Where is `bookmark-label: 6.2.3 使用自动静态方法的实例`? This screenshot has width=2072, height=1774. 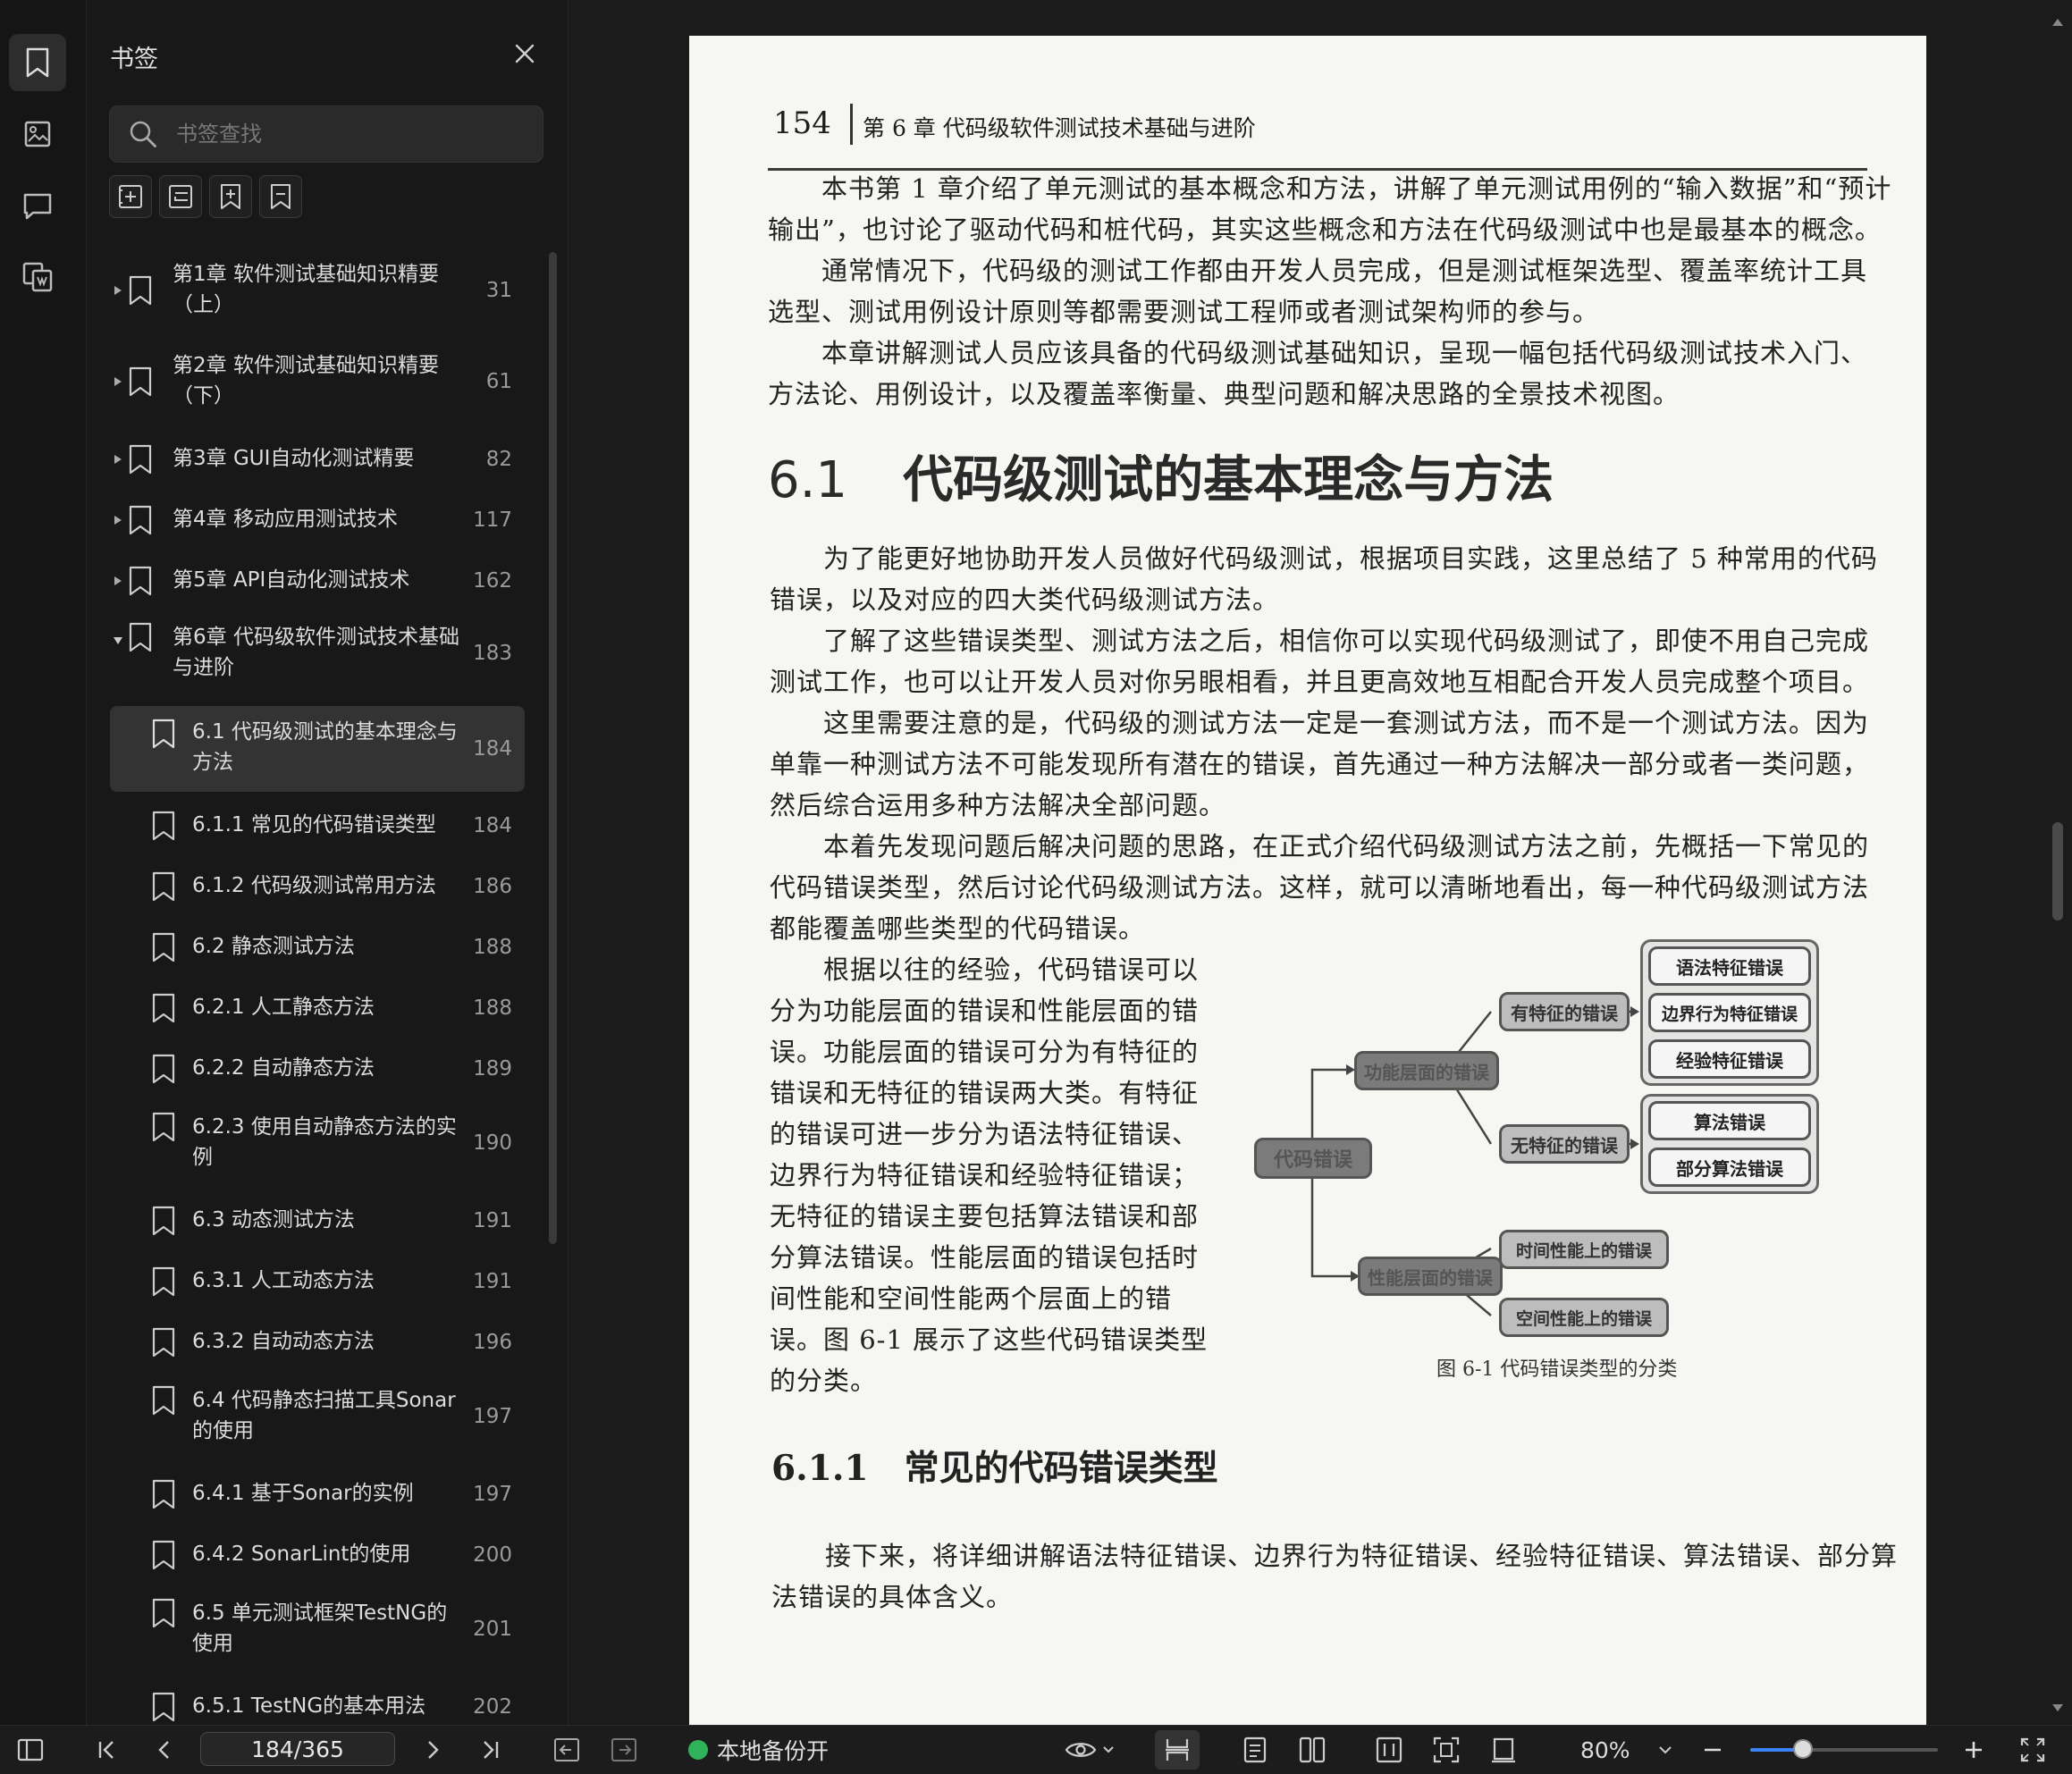
bookmark-label: 6.2.3 使用自动静态方法的实例 is located at coordinates (324, 1142).